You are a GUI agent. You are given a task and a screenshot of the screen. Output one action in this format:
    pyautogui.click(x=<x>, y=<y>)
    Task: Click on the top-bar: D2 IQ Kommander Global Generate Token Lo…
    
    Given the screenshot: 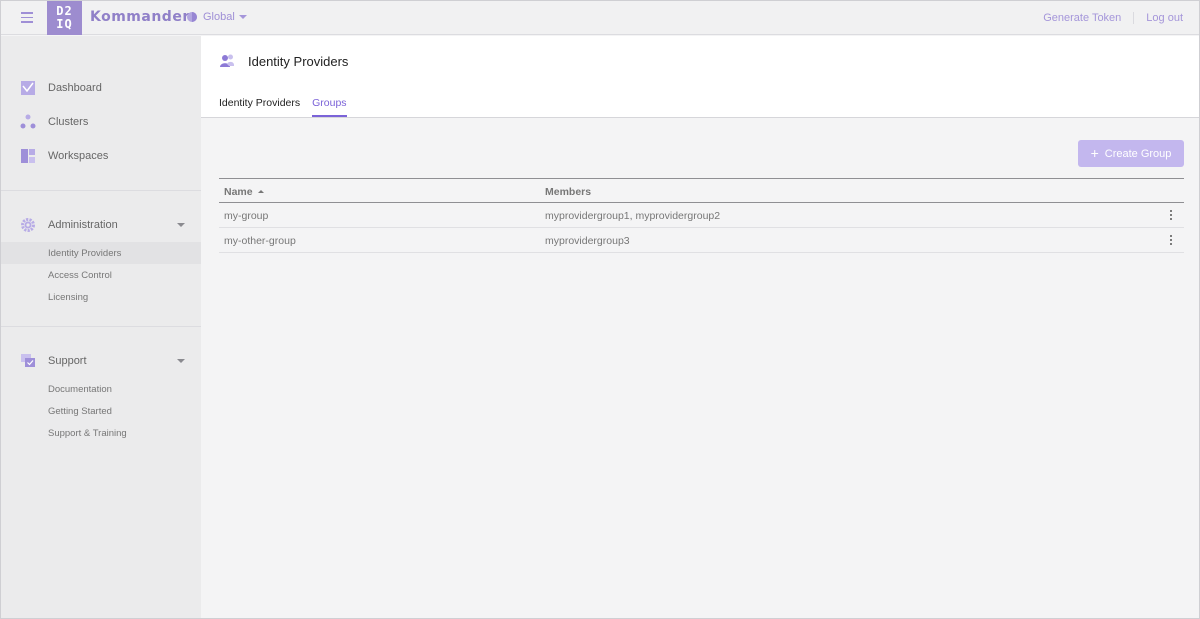 What is the action you would take?
    pyautogui.click(x=600, y=18)
    